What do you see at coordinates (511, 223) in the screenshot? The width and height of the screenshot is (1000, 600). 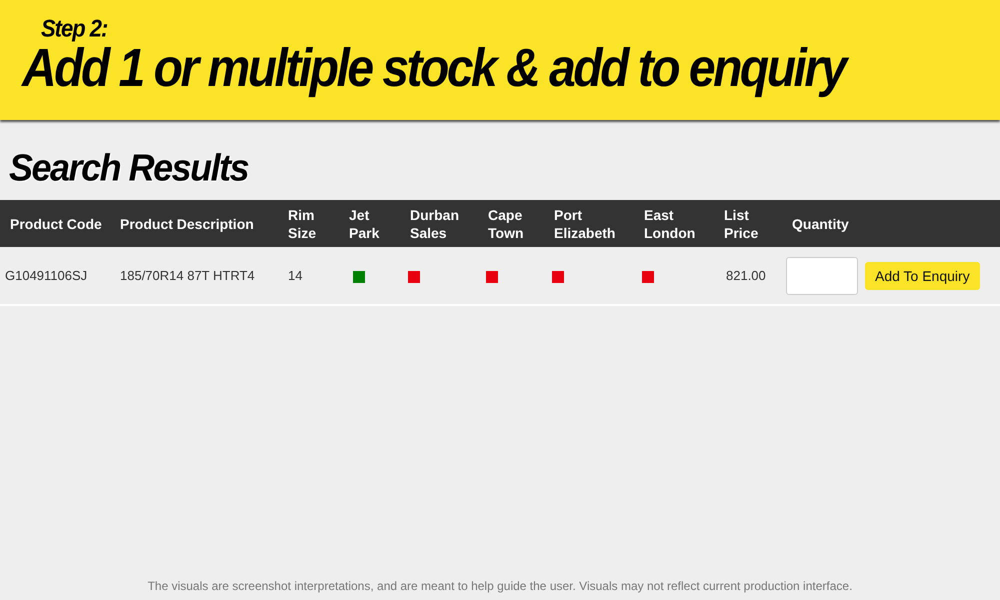 I see `column-header: Cape Town` at bounding box center [511, 223].